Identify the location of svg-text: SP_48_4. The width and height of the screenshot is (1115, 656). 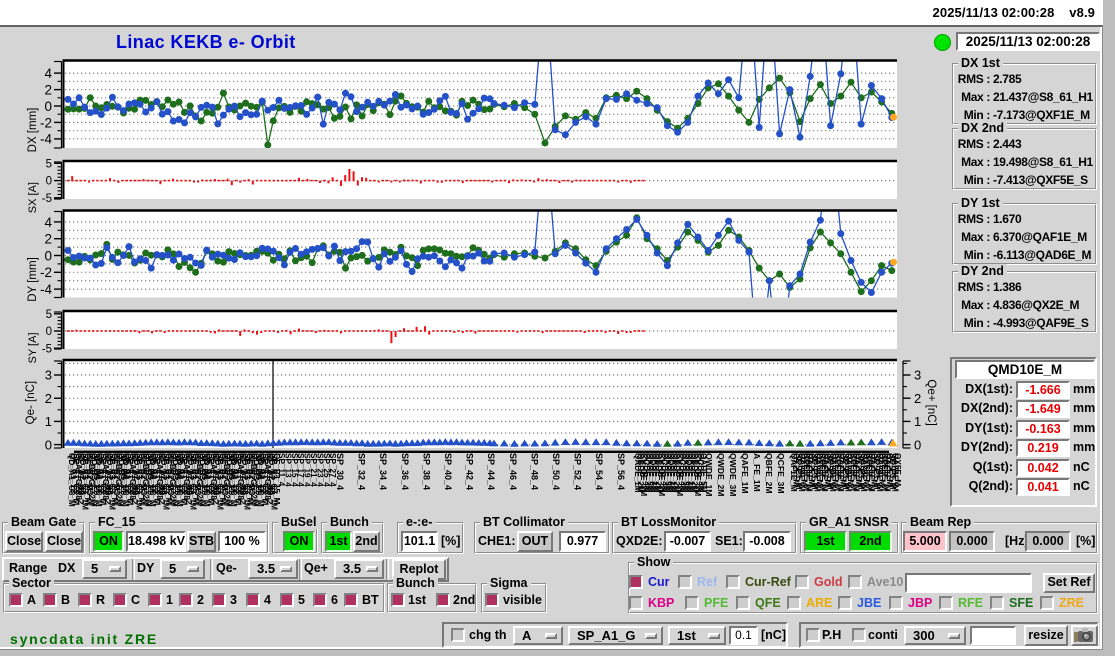
(534, 471).